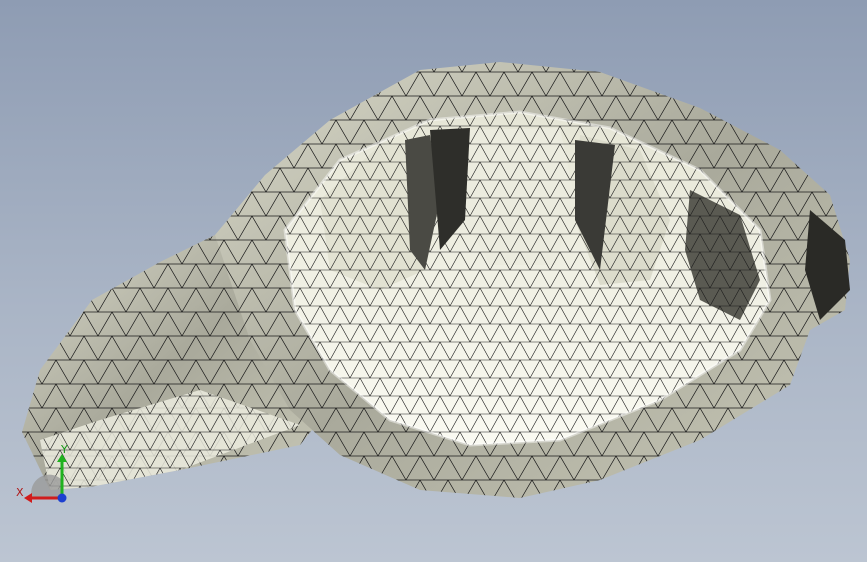 The width and height of the screenshot is (867, 562). Describe the element at coordinates (64, 449) in the screenshot. I see `y-axis-label: Y` at that location.